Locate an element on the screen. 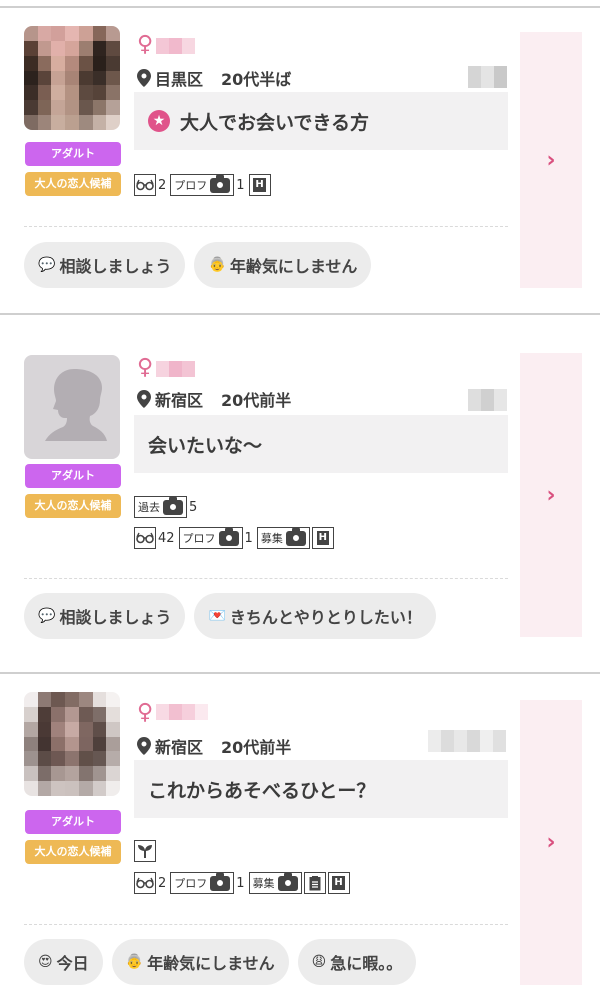 Image resolution: width=600 pixels, height=999 pixels. past-photo-count: 5 is located at coordinates (193, 507).